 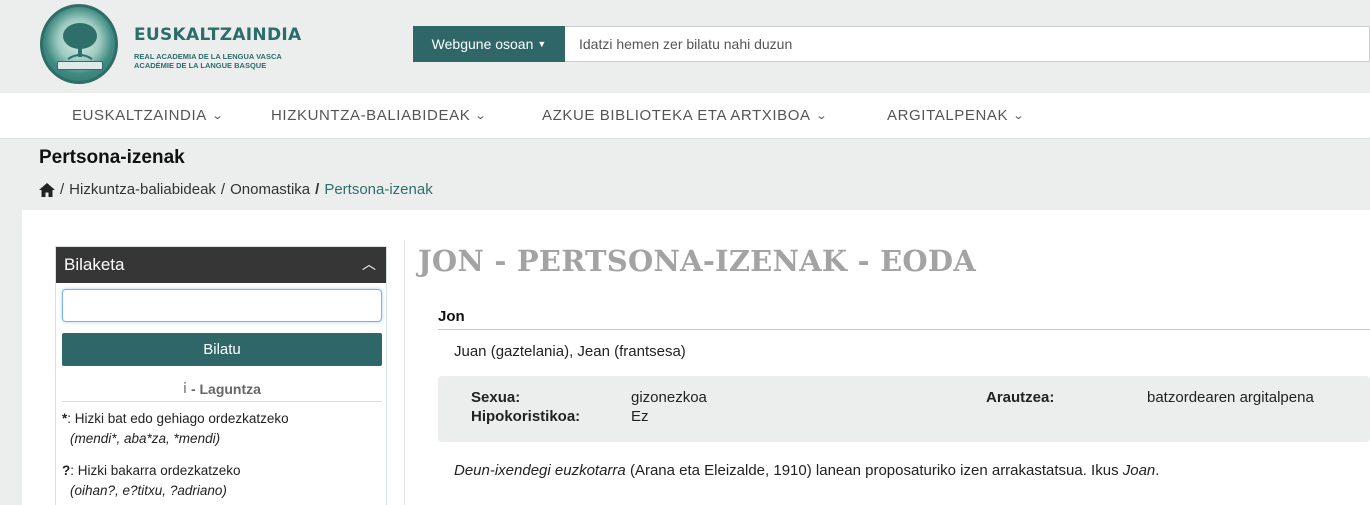 I want to click on breadcrumb-link-hizkuntza-baliabideak: Hizkuntza-baliabideak, so click(x=142, y=189).